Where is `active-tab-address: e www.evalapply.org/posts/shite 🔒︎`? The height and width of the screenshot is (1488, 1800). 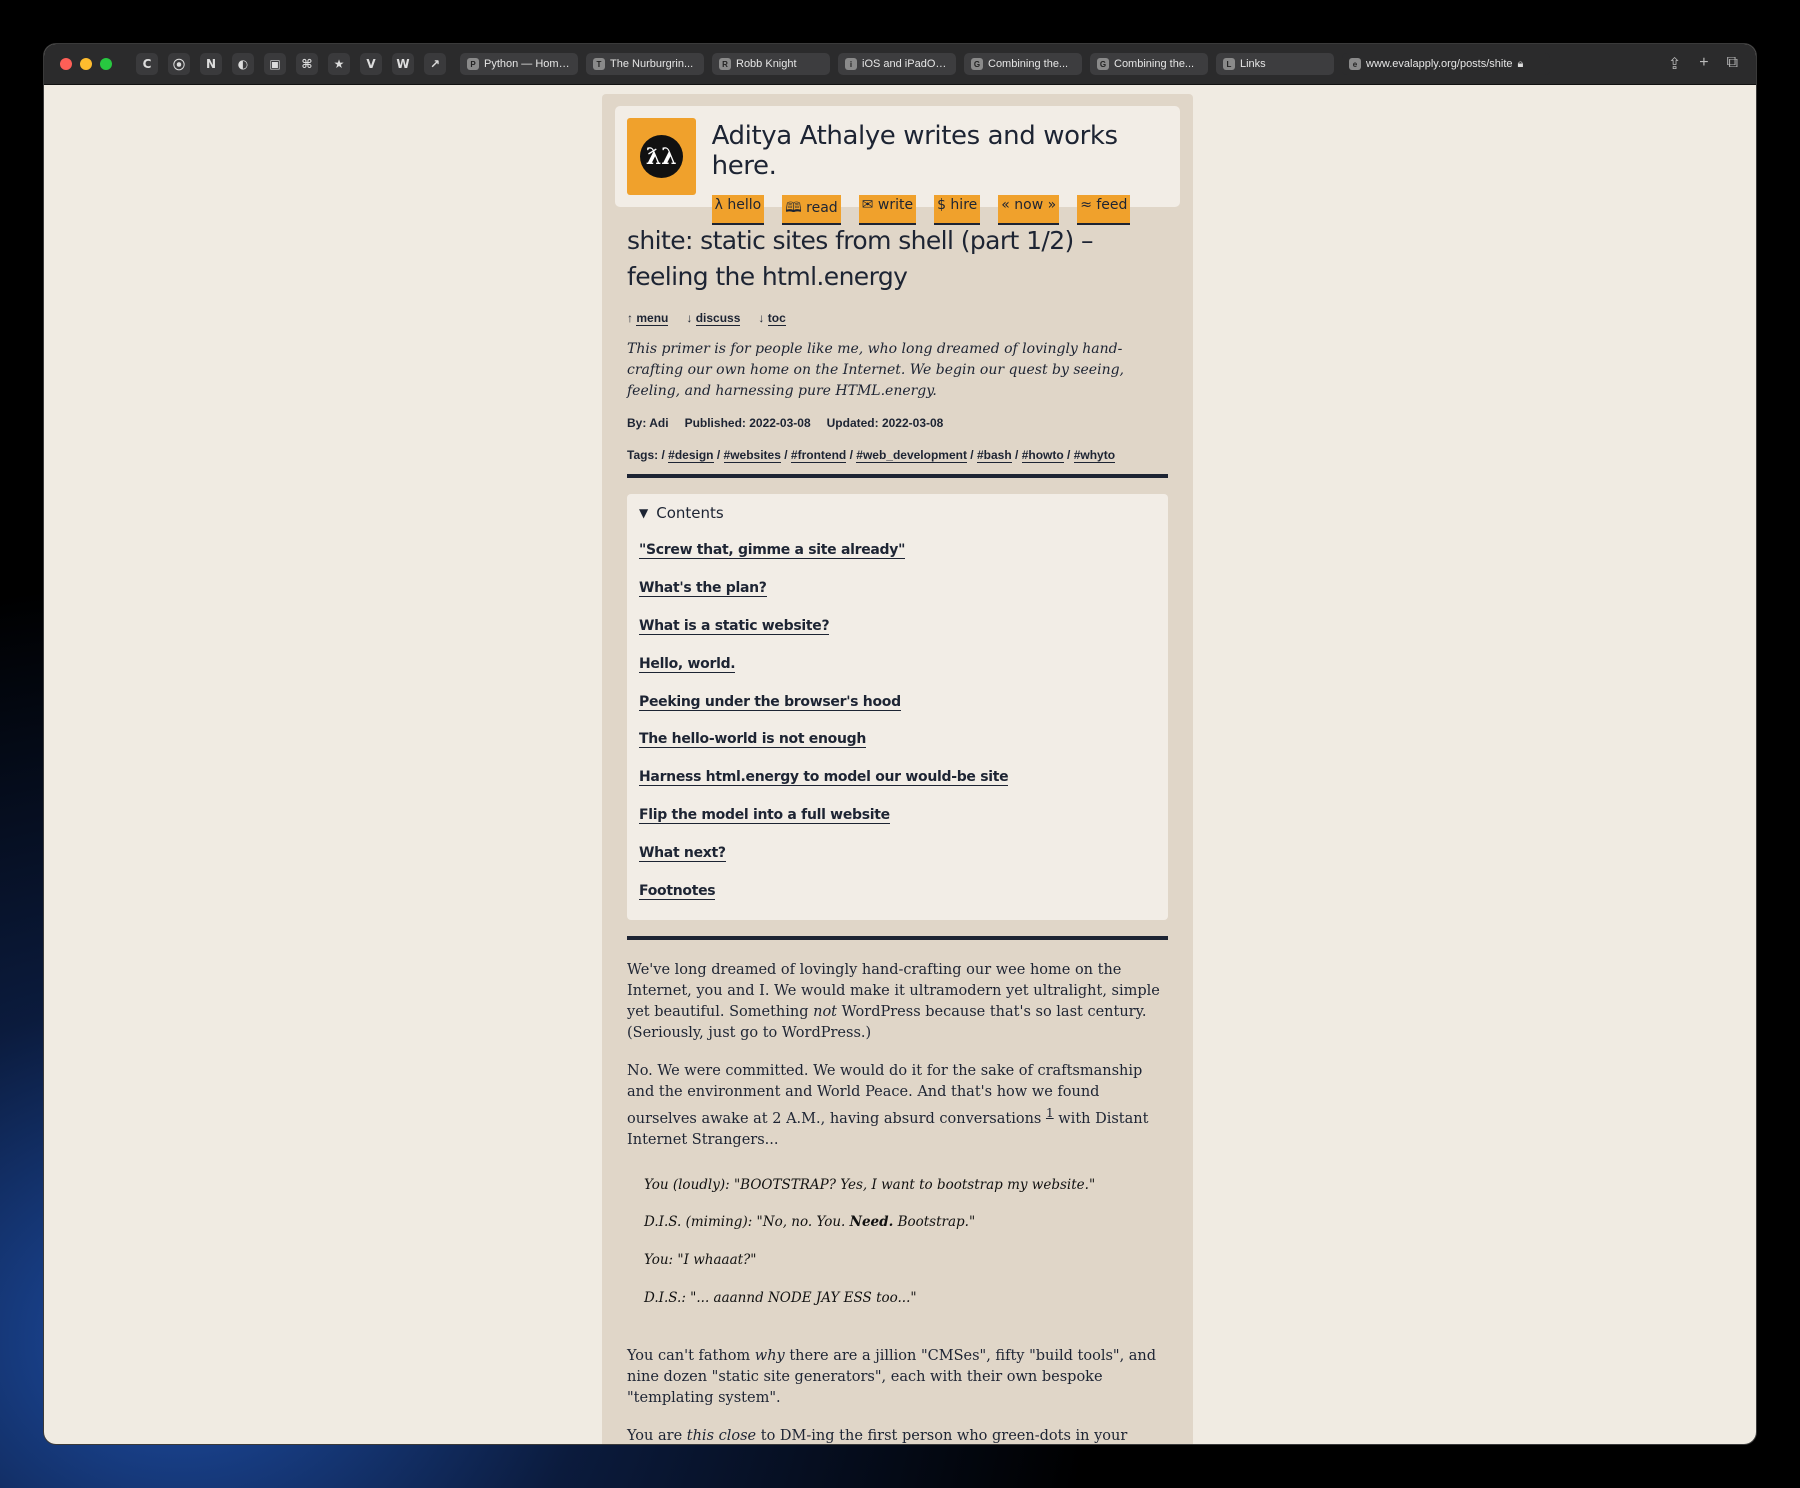
active-tab-address: e www.evalapply.org/posts/shite 🔒︎ is located at coordinates (1446, 64).